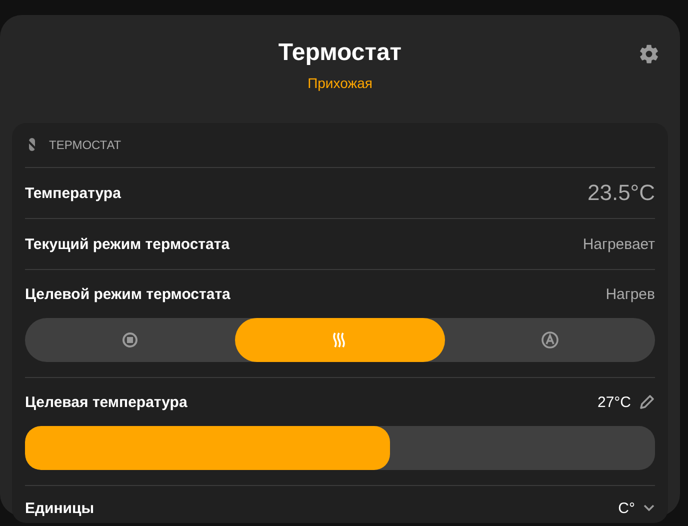 This screenshot has height=526, width=688. I want to click on row-label: Целевая температура, so click(106, 402).